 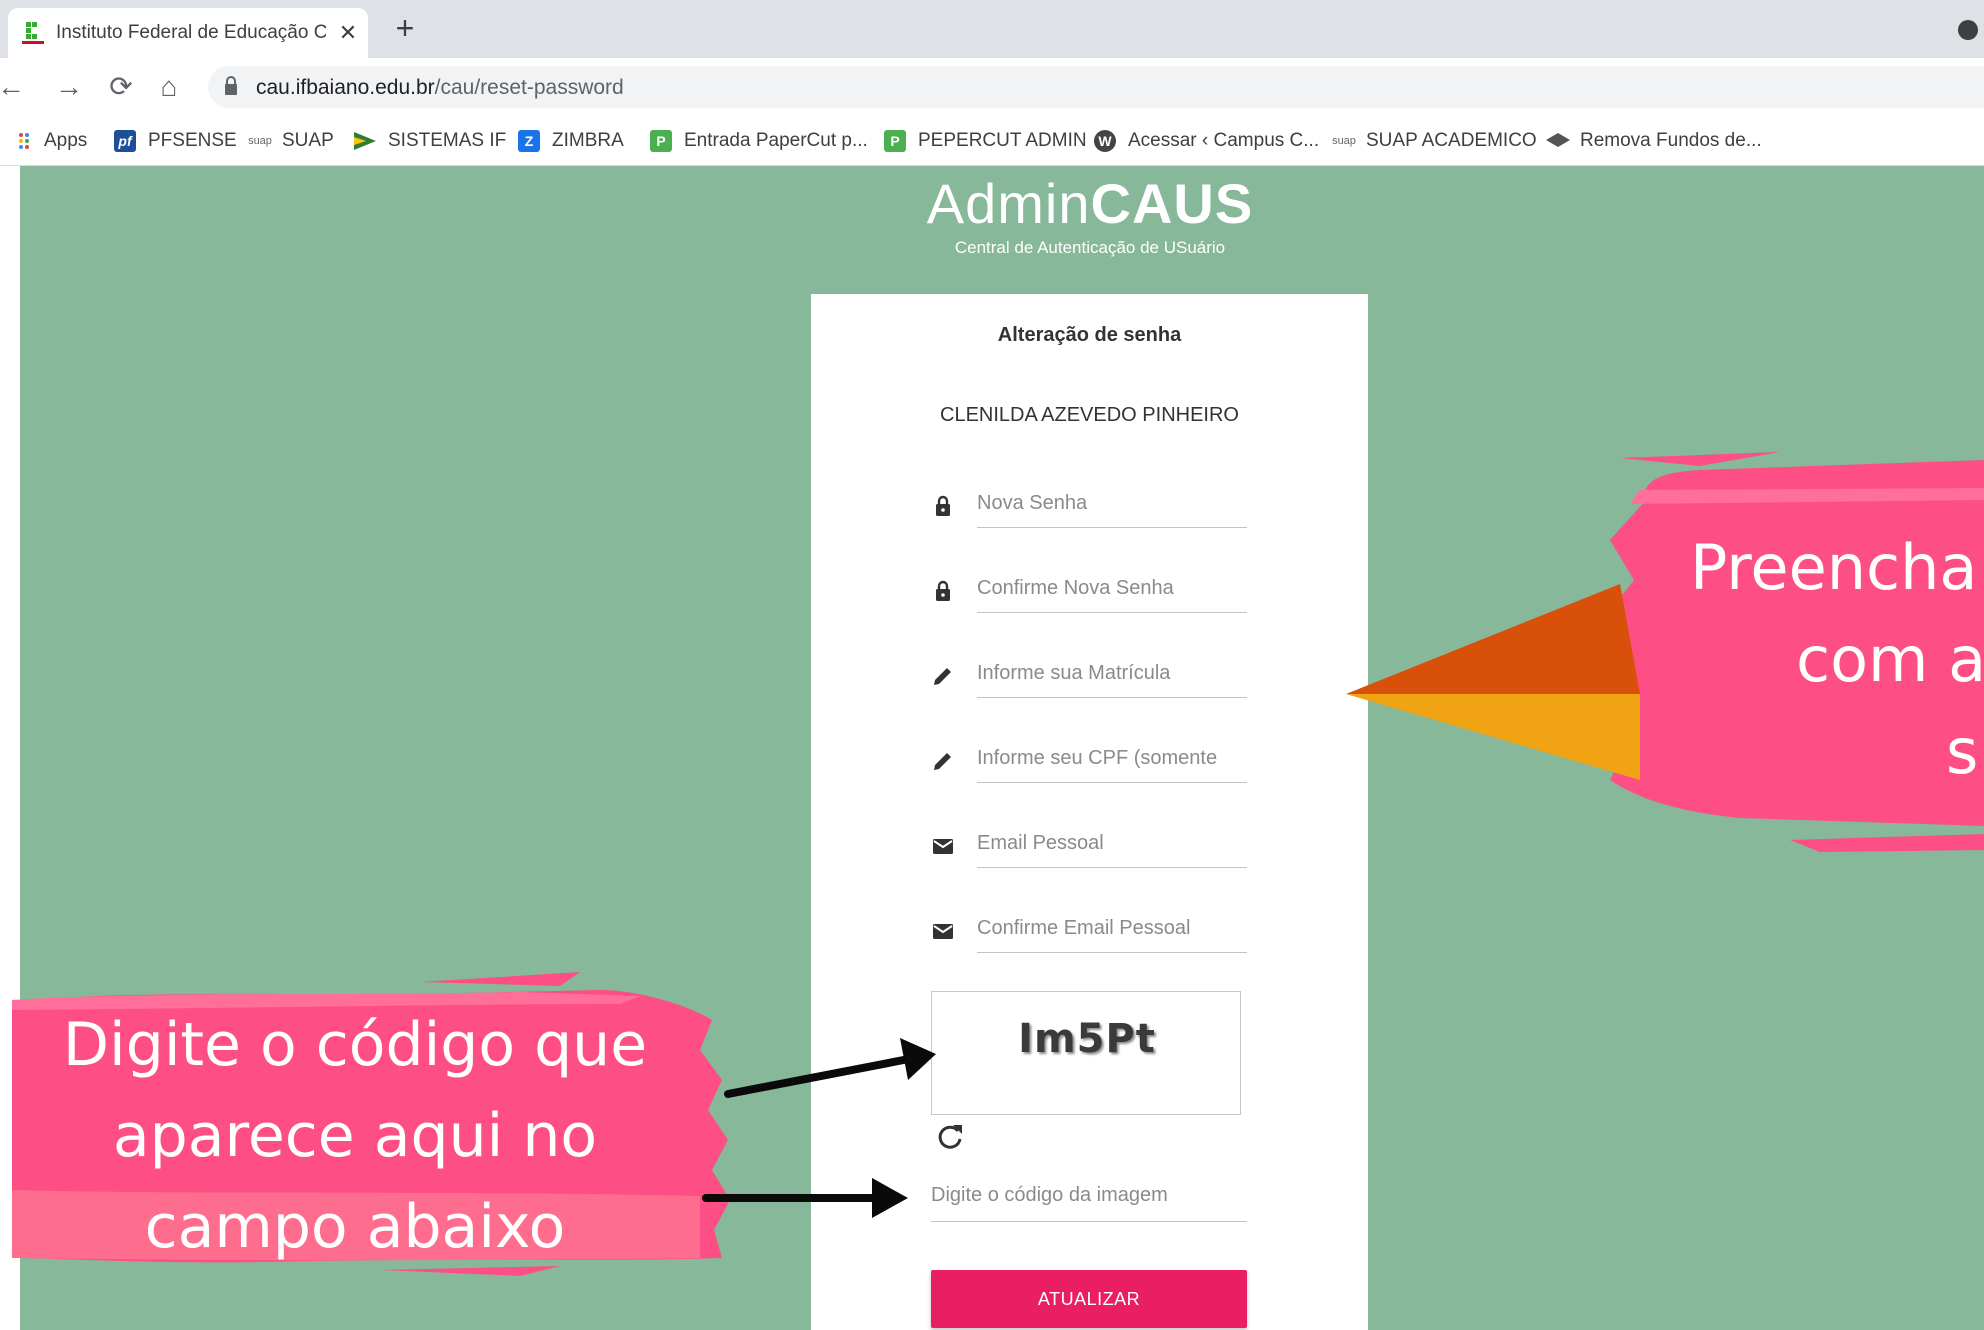 I want to click on bookmark-apps: Apps, so click(x=52, y=141).